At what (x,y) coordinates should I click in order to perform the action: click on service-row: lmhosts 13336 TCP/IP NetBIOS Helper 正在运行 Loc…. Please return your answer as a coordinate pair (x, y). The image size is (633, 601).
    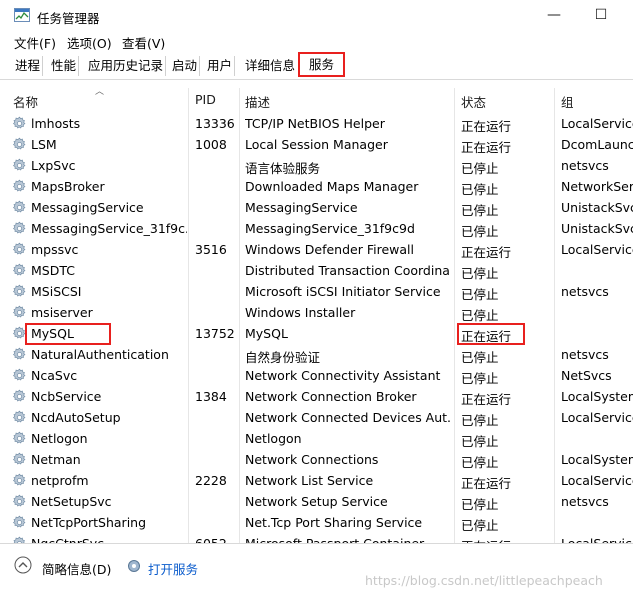
    Looking at the image, I should click on (316, 123).